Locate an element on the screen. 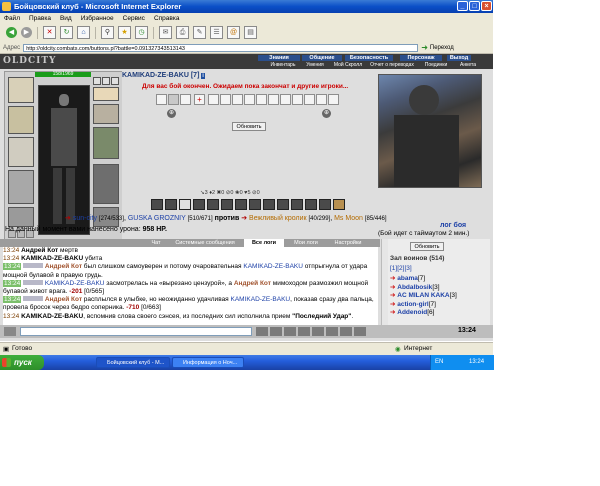  smile-icon is located at coordinates (304, 331).